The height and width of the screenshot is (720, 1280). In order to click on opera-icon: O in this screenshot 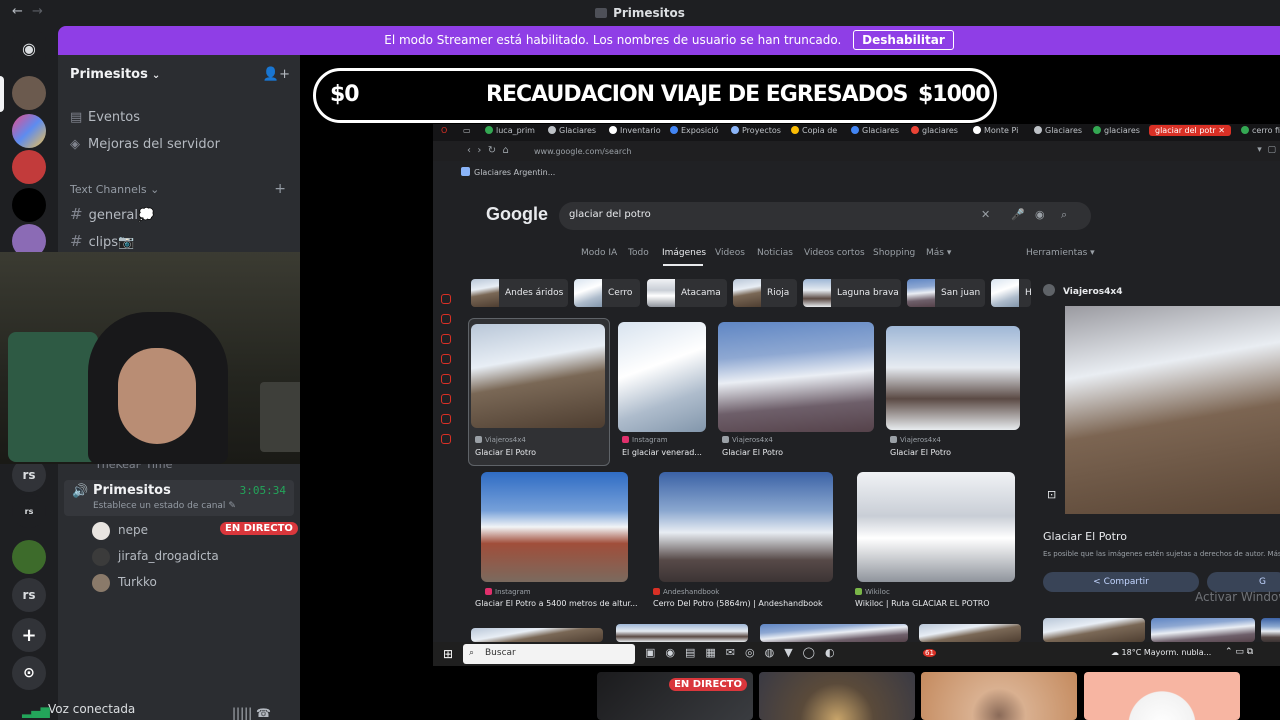, I will do `click(444, 130)`.